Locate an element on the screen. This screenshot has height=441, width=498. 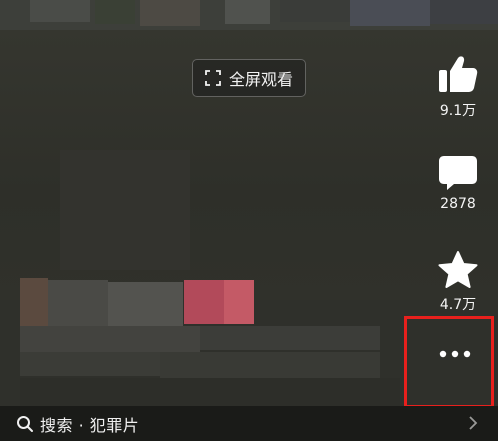
fullscreen-button: 全屏观看 is located at coordinates (249, 78).